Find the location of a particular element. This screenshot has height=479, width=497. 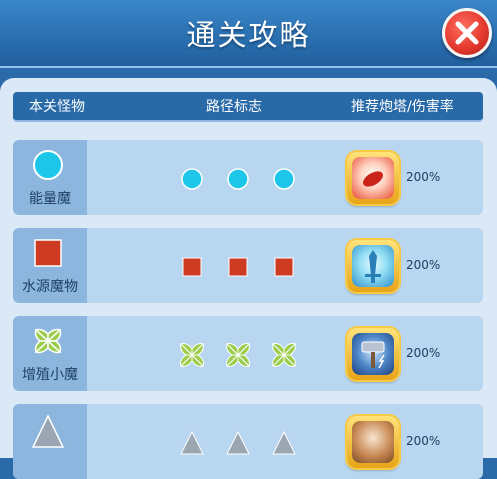

ice-sword-tower-icon is located at coordinates (373, 266).